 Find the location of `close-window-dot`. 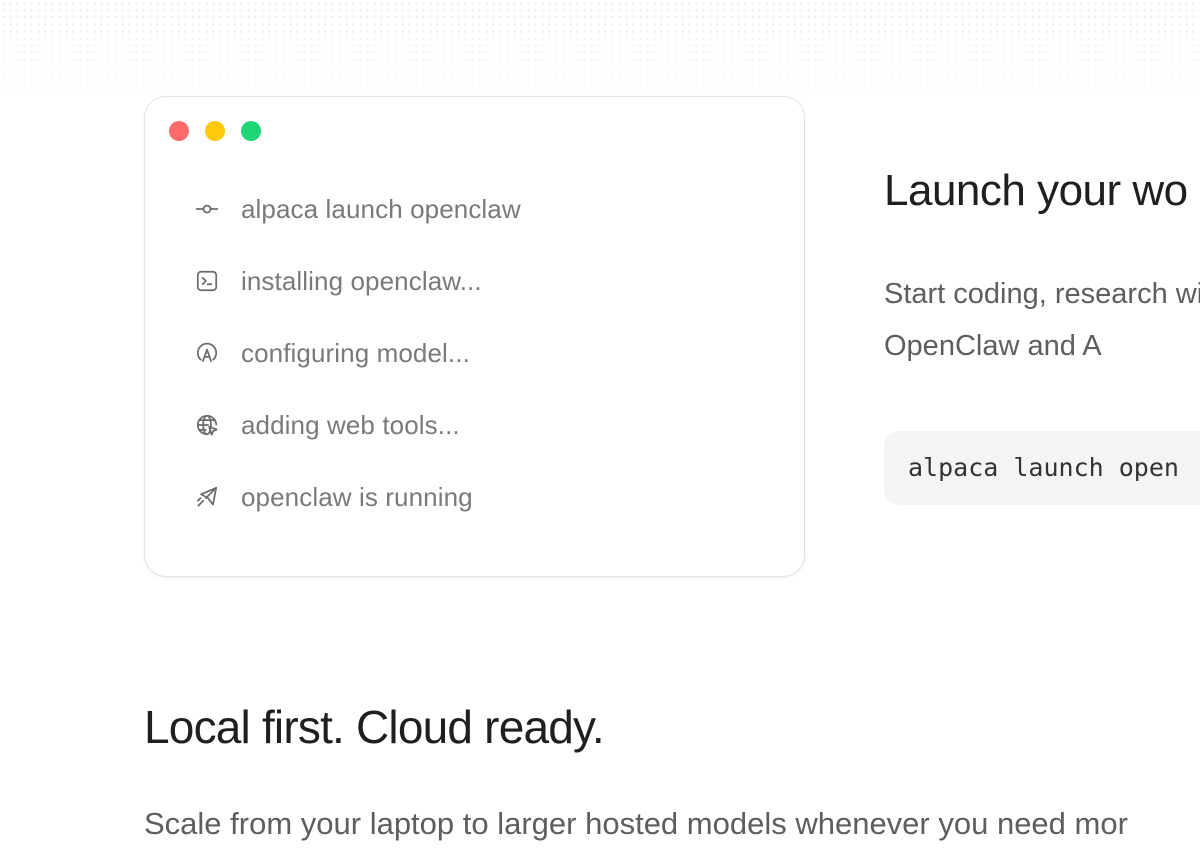

close-window-dot is located at coordinates (179, 131).